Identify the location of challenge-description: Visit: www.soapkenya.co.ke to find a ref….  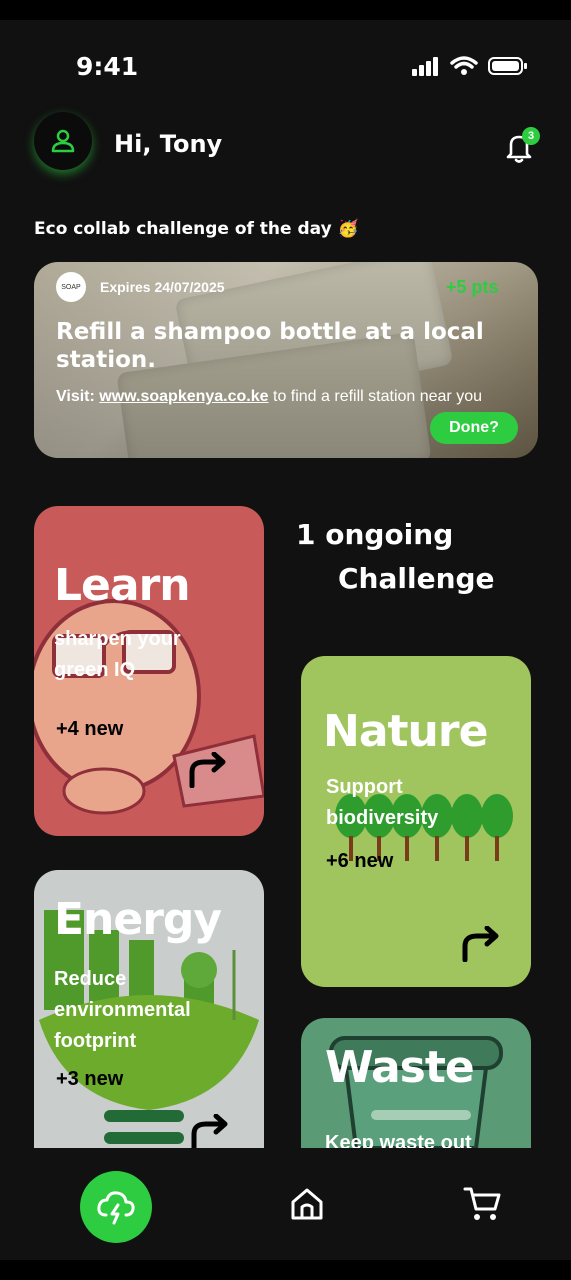
(276, 397).